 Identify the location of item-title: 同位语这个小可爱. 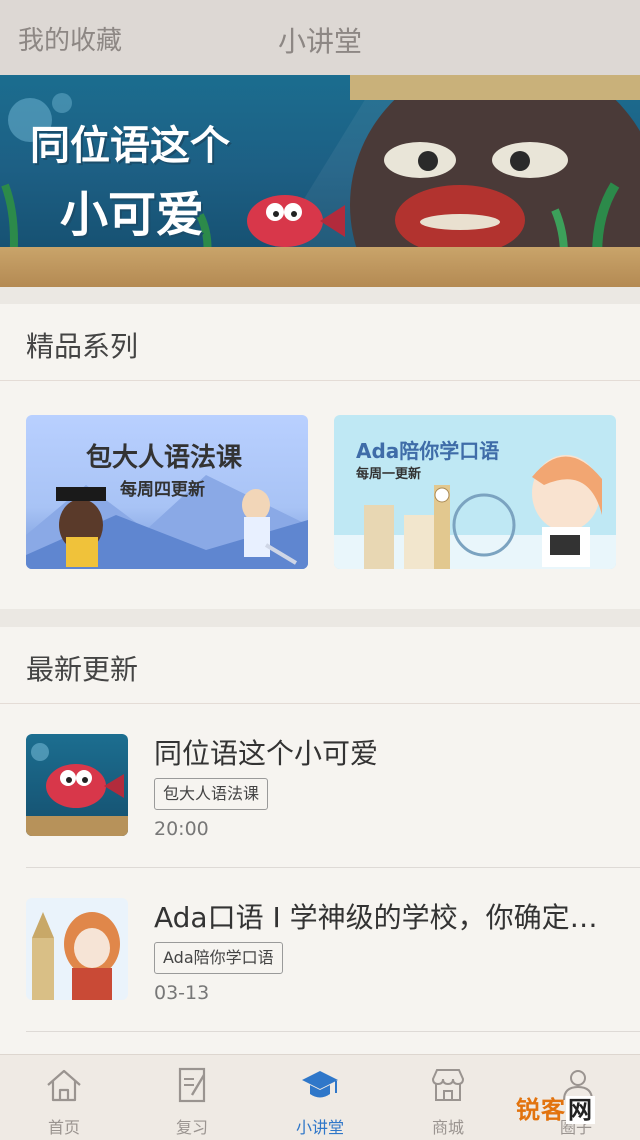
(266, 753).